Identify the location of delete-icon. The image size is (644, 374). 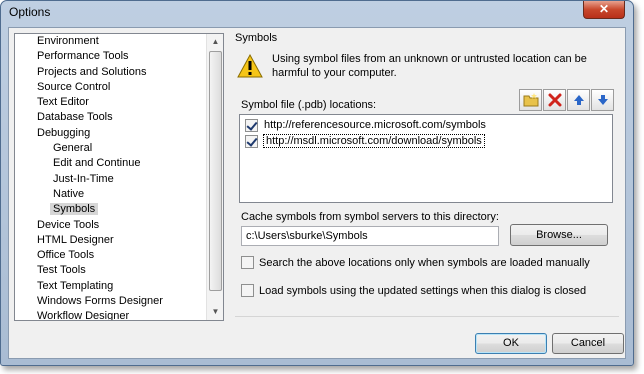
(554, 100).